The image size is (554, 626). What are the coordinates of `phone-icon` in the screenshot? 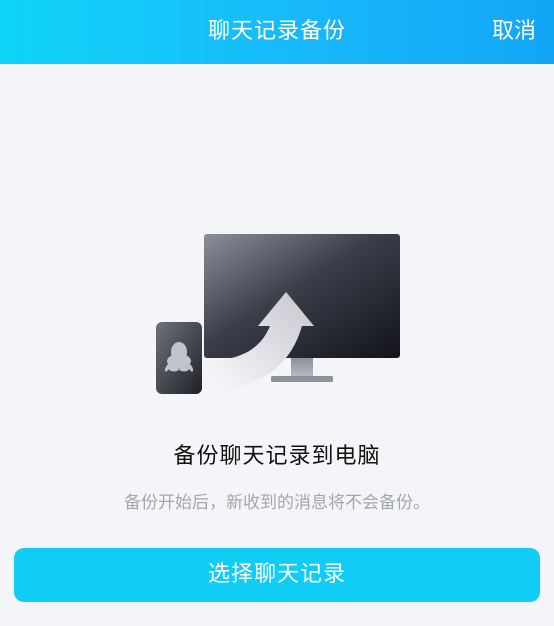 It's located at (179, 358).